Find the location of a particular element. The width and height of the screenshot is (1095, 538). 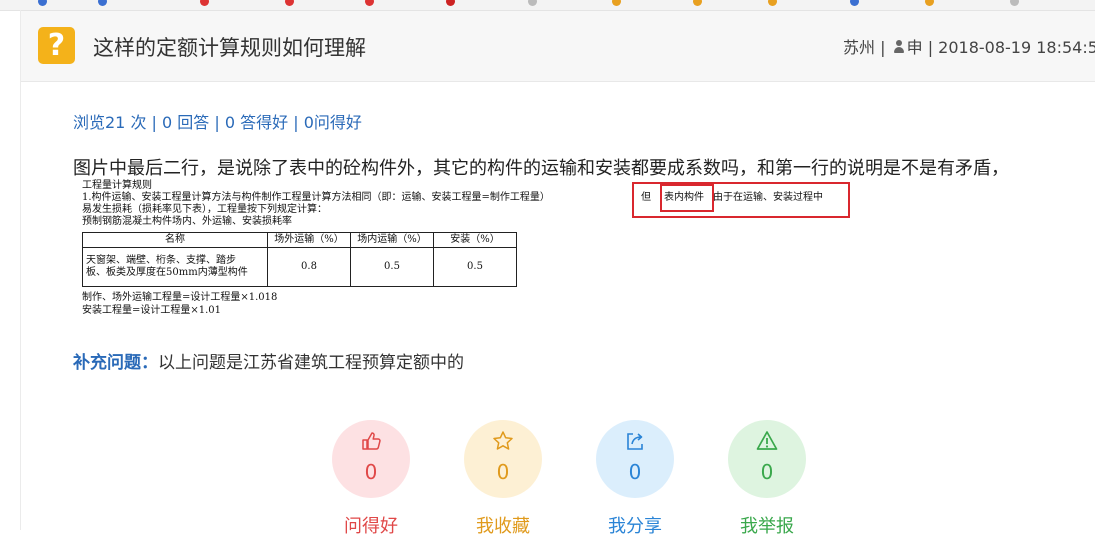

doc-rule-line: 易发生损耗（损耗率见下表），工程量按下列规定计算： is located at coordinates (204, 209).